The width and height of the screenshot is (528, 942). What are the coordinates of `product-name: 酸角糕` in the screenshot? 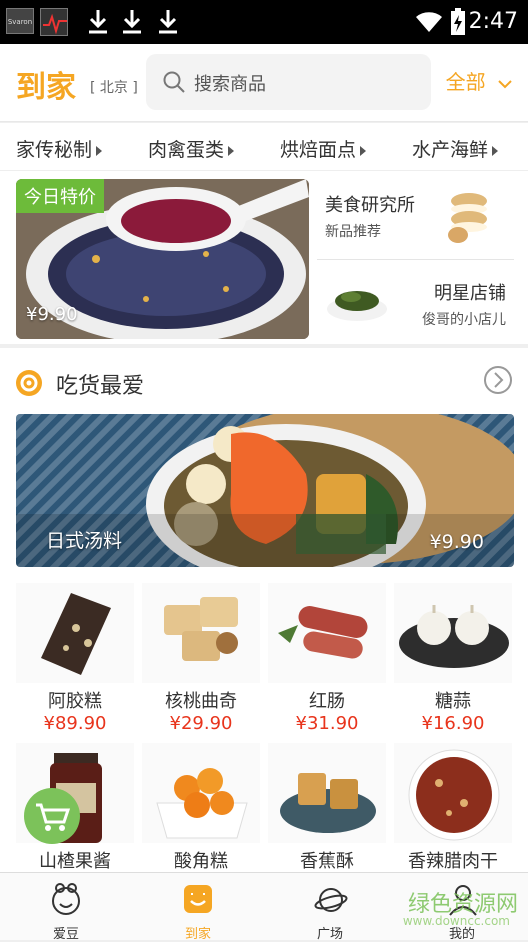 It's located at (201, 861).